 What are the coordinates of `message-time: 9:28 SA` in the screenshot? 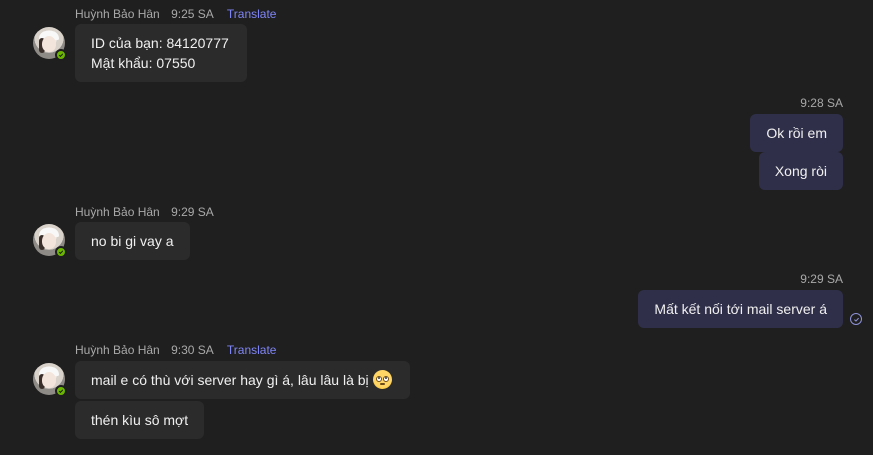 It's located at (821, 103).